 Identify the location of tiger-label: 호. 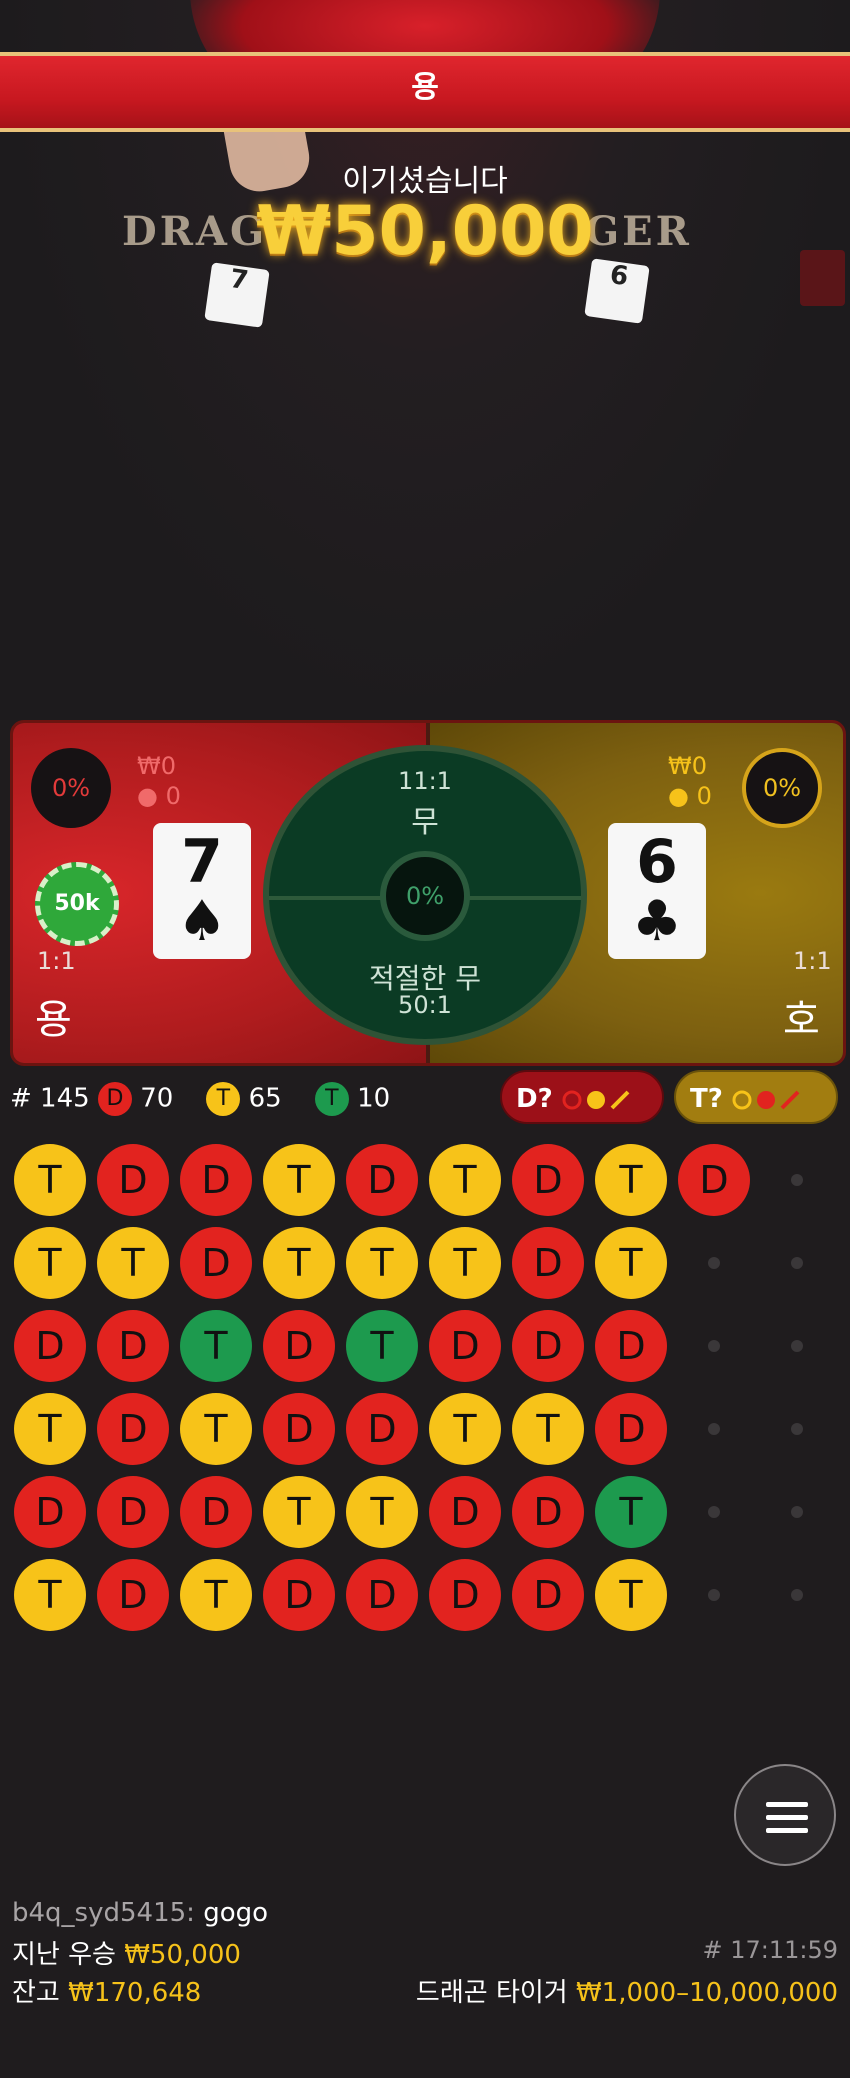
(801, 1020).